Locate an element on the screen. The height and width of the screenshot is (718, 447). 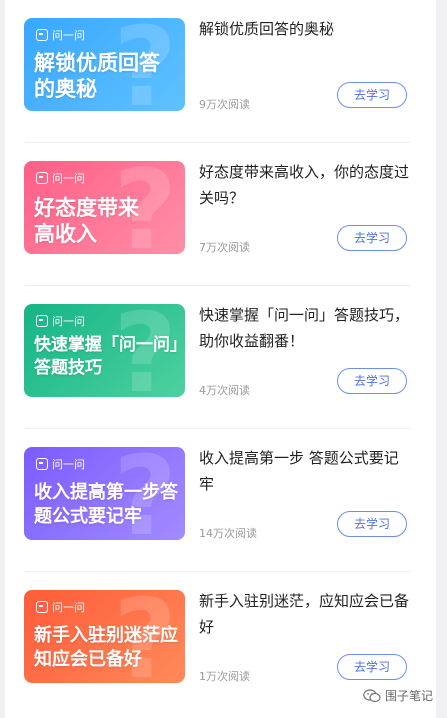
thumbnail-headline: 解锁优质回答的奥秘 is located at coordinates (97, 76).